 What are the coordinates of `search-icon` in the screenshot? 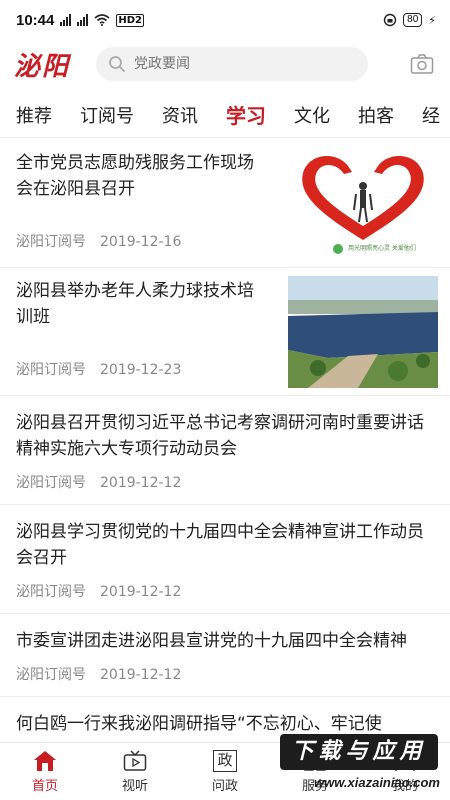 It's located at (117, 64).